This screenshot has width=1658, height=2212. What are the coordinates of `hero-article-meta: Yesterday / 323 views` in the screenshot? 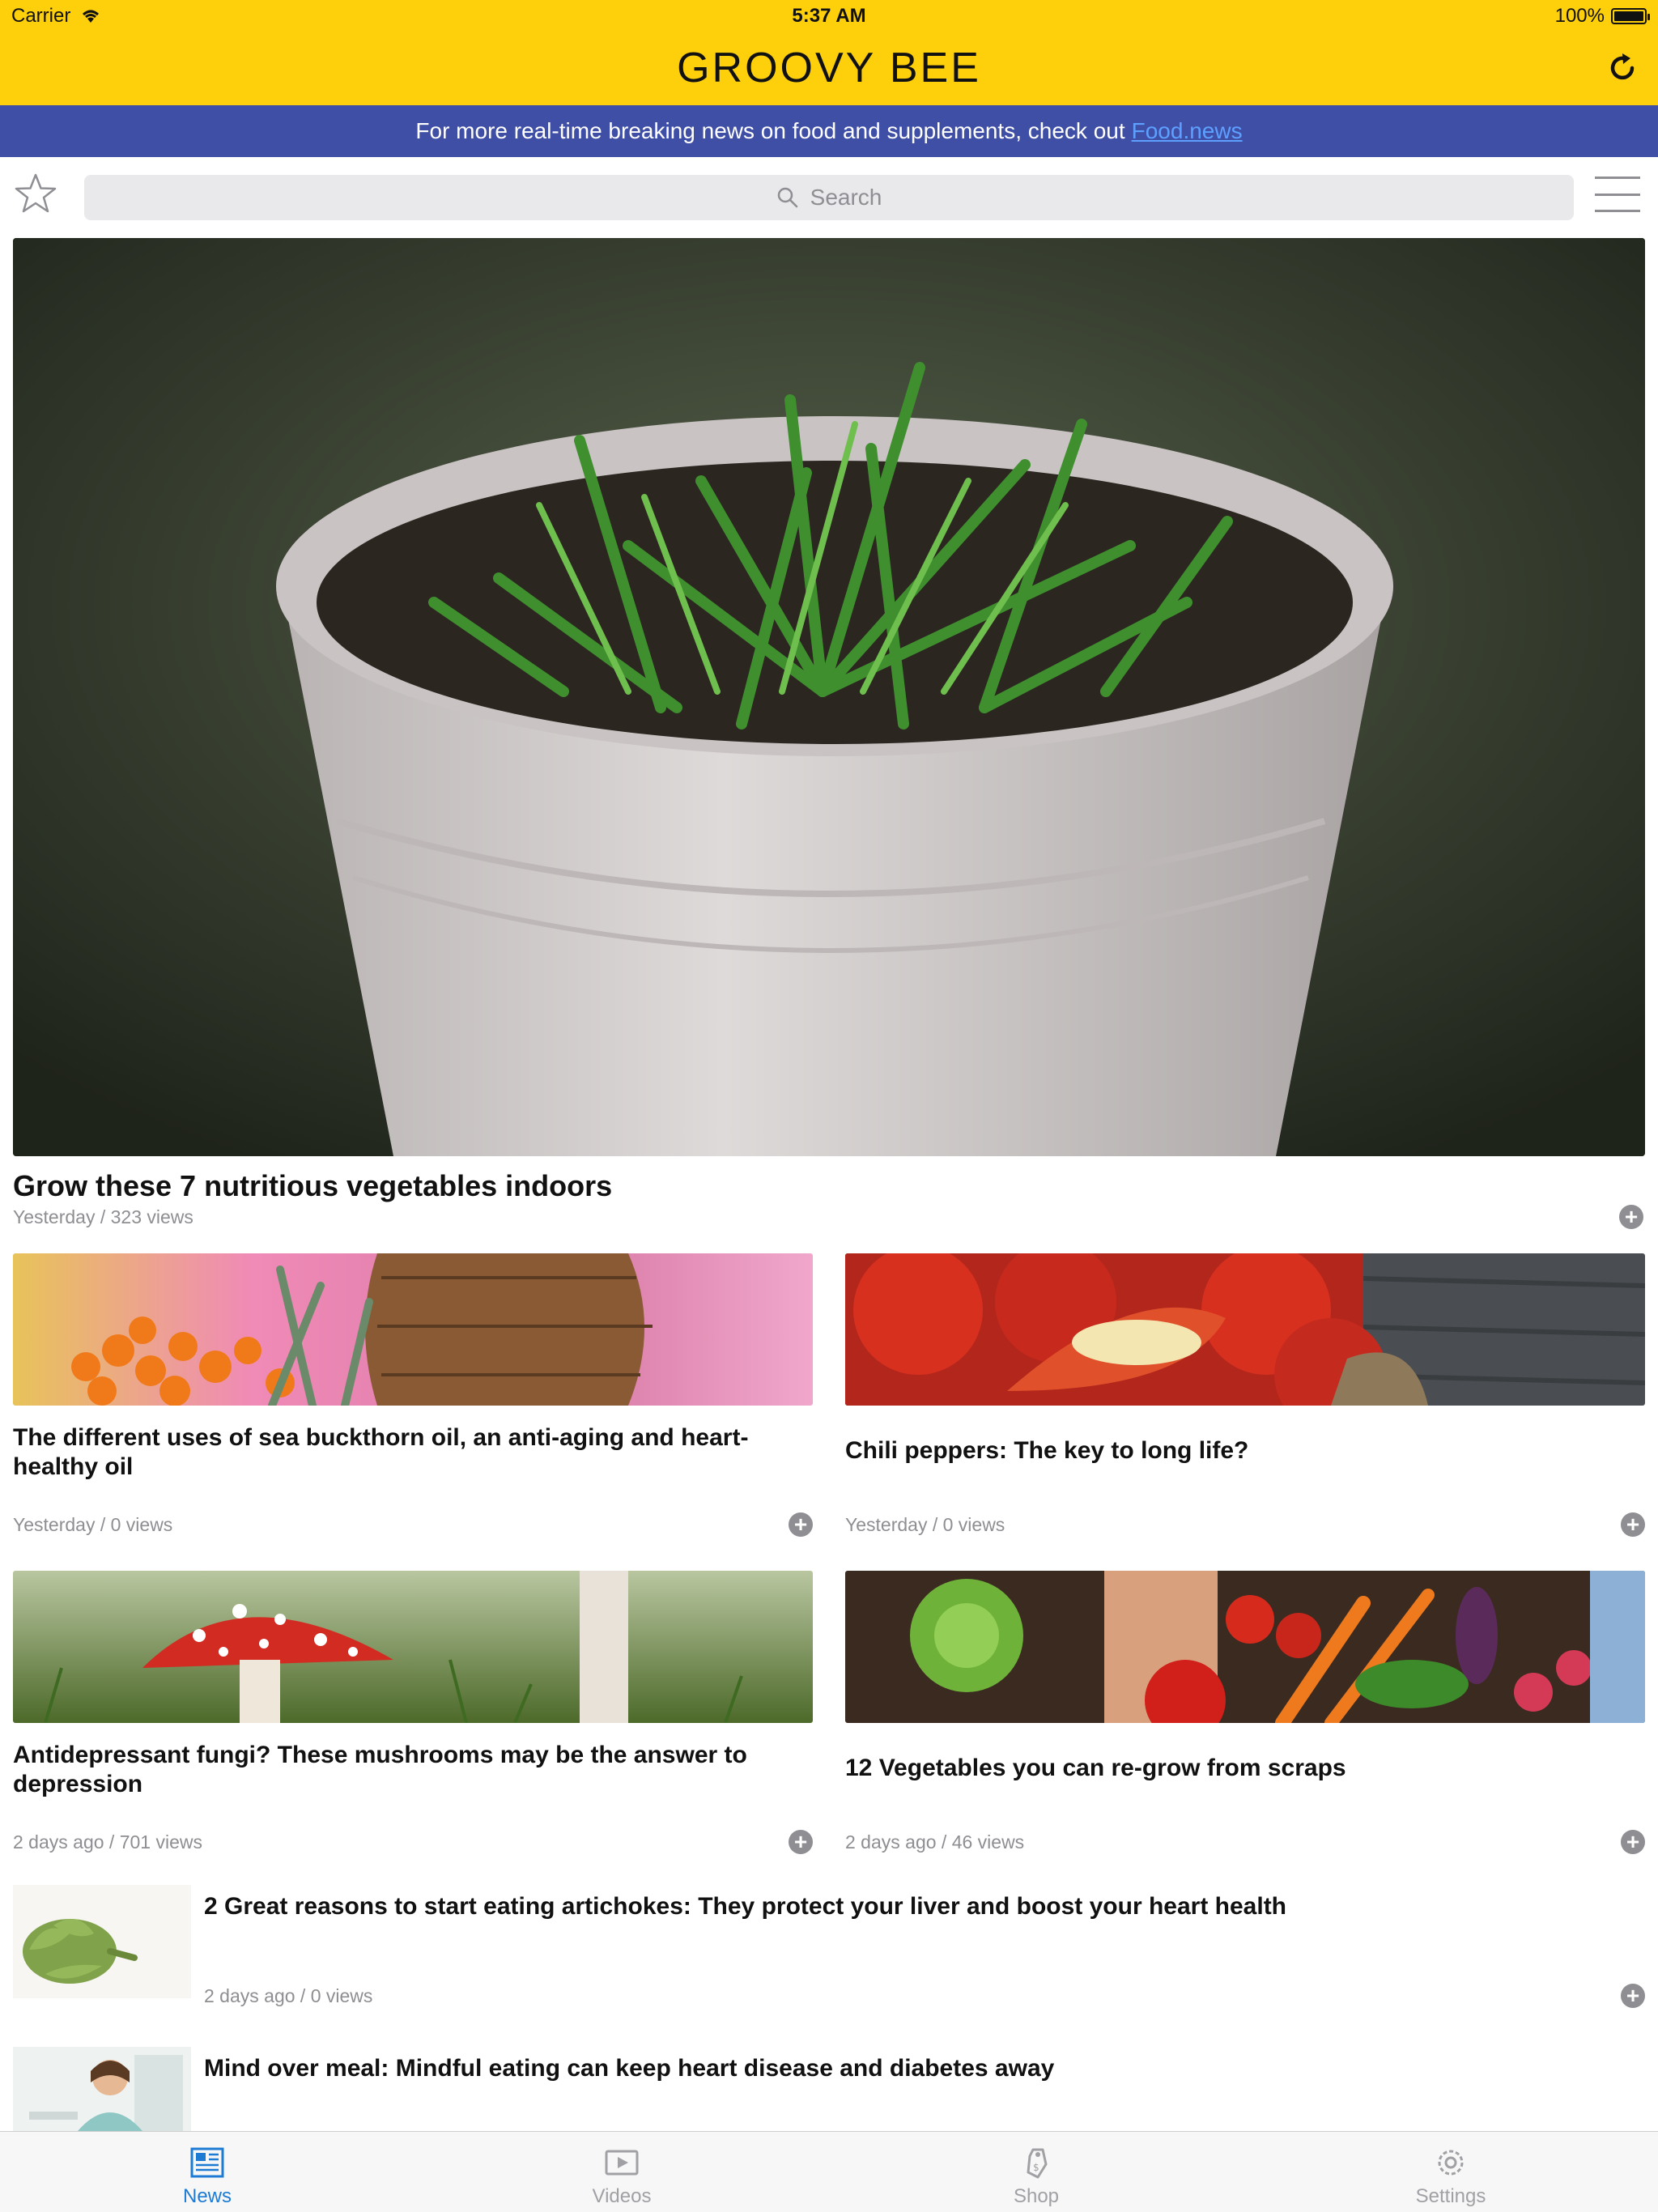 It's located at (103, 1216).